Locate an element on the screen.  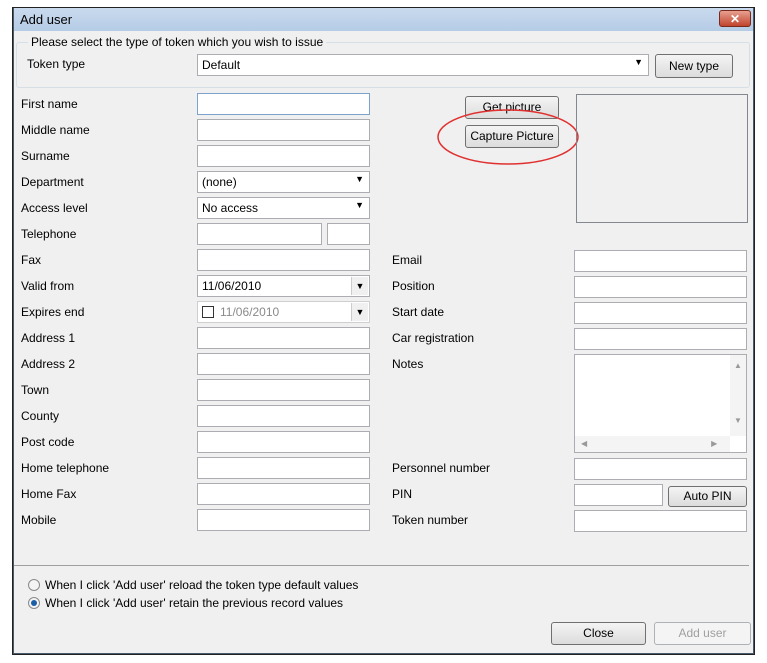
expires-end-label: Expires end is located at coordinates (53, 312).